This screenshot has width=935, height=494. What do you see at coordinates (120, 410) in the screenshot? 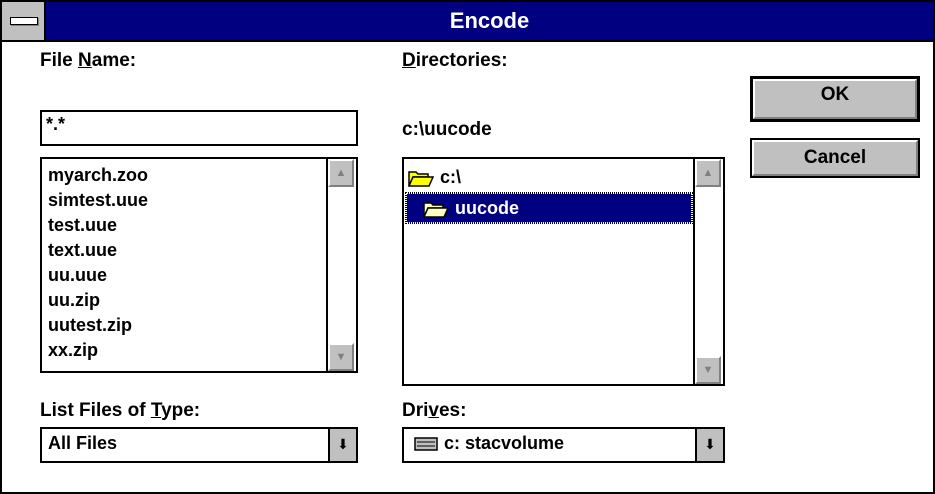
I see `file-type-label: List Files of Type:` at bounding box center [120, 410].